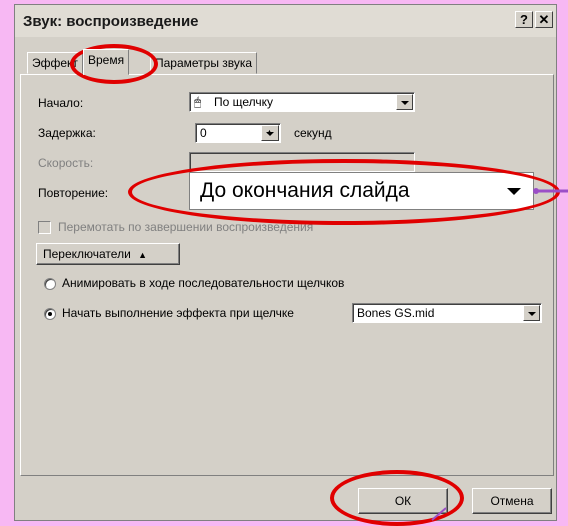 The width and height of the screenshot is (568, 526). Describe the element at coordinates (439, 514) in the screenshot. I see `pointer-line-ok` at that location.